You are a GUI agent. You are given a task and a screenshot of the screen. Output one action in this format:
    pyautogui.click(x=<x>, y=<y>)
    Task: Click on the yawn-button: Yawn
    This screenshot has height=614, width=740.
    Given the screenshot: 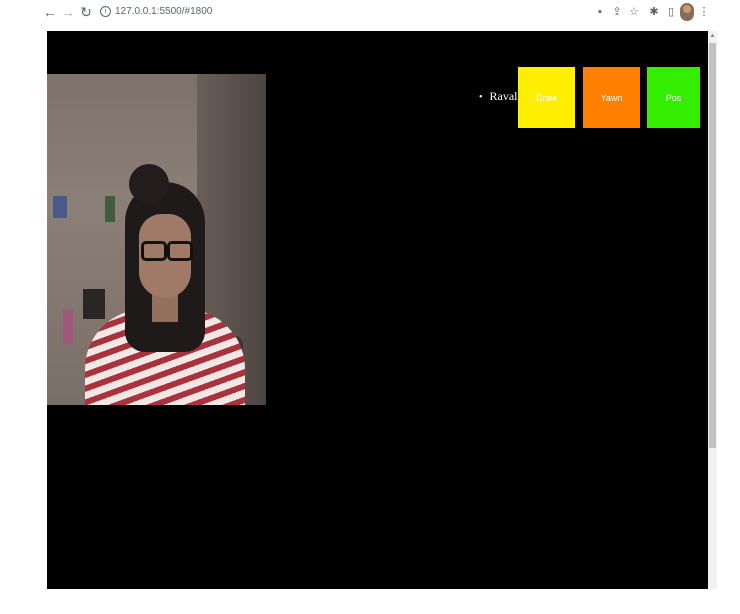 What is the action you would take?
    pyautogui.click(x=611, y=97)
    